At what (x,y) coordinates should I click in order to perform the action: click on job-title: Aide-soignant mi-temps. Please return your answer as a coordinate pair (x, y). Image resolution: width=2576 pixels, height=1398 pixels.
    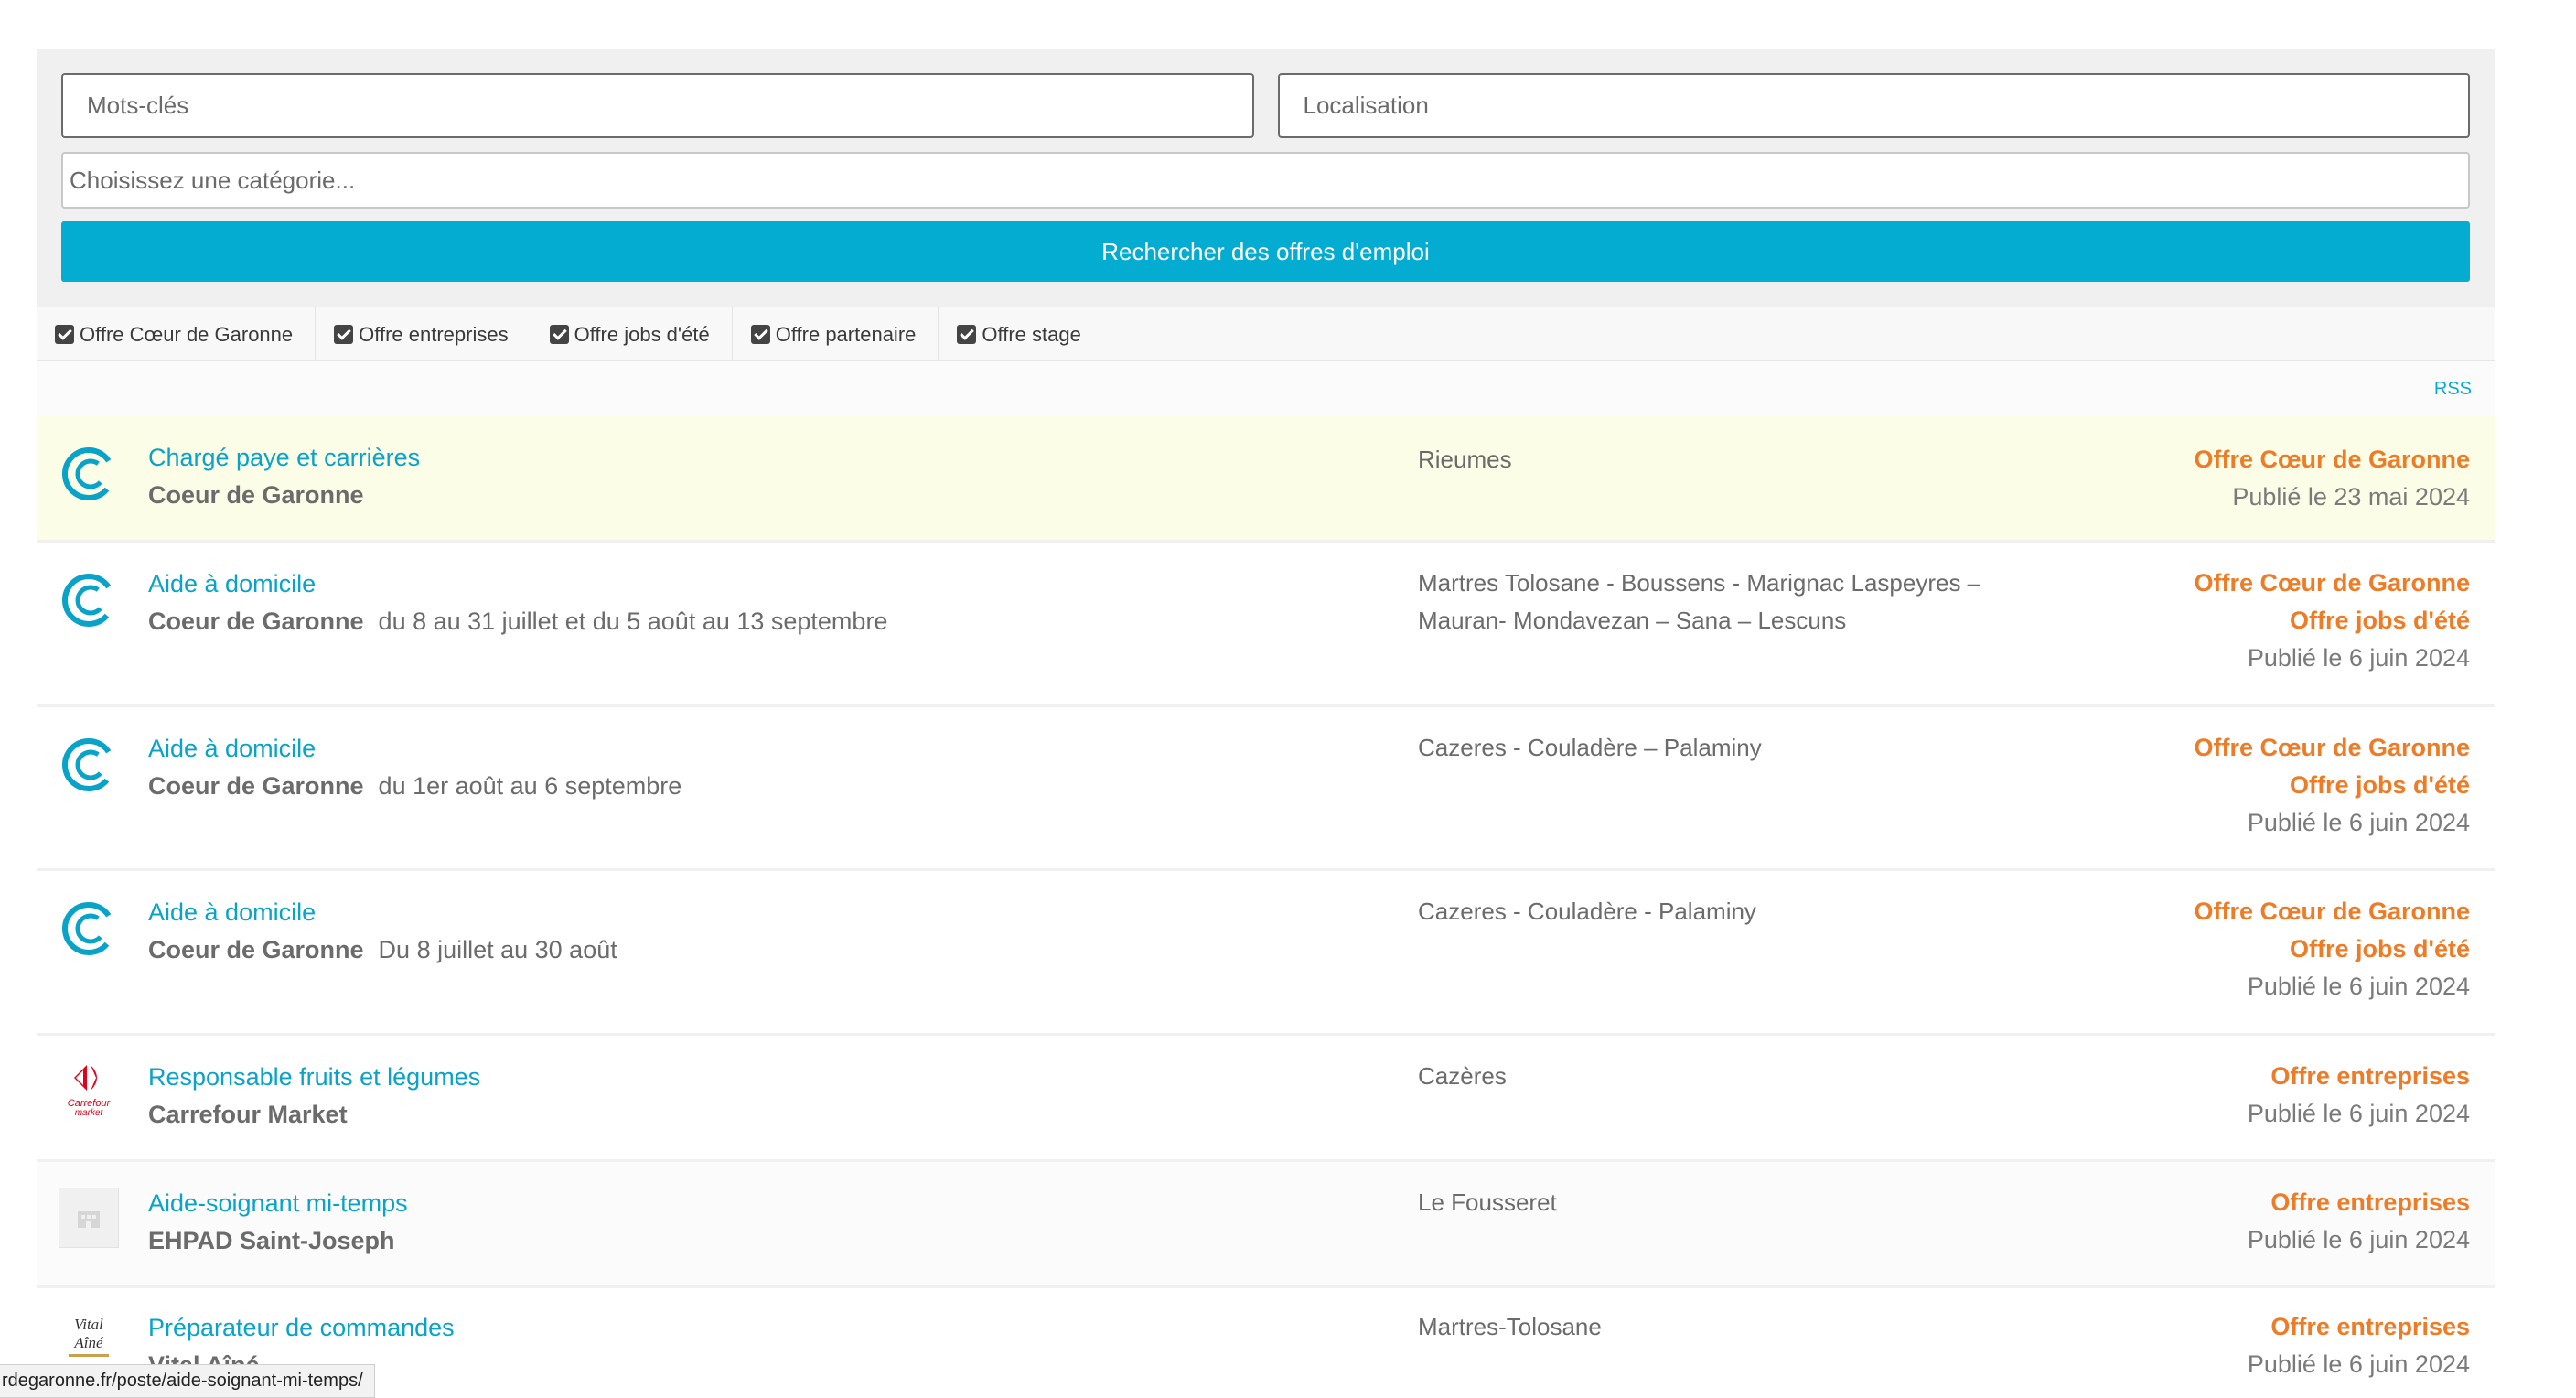
    Looking at the image, I should click on (278, 1203).